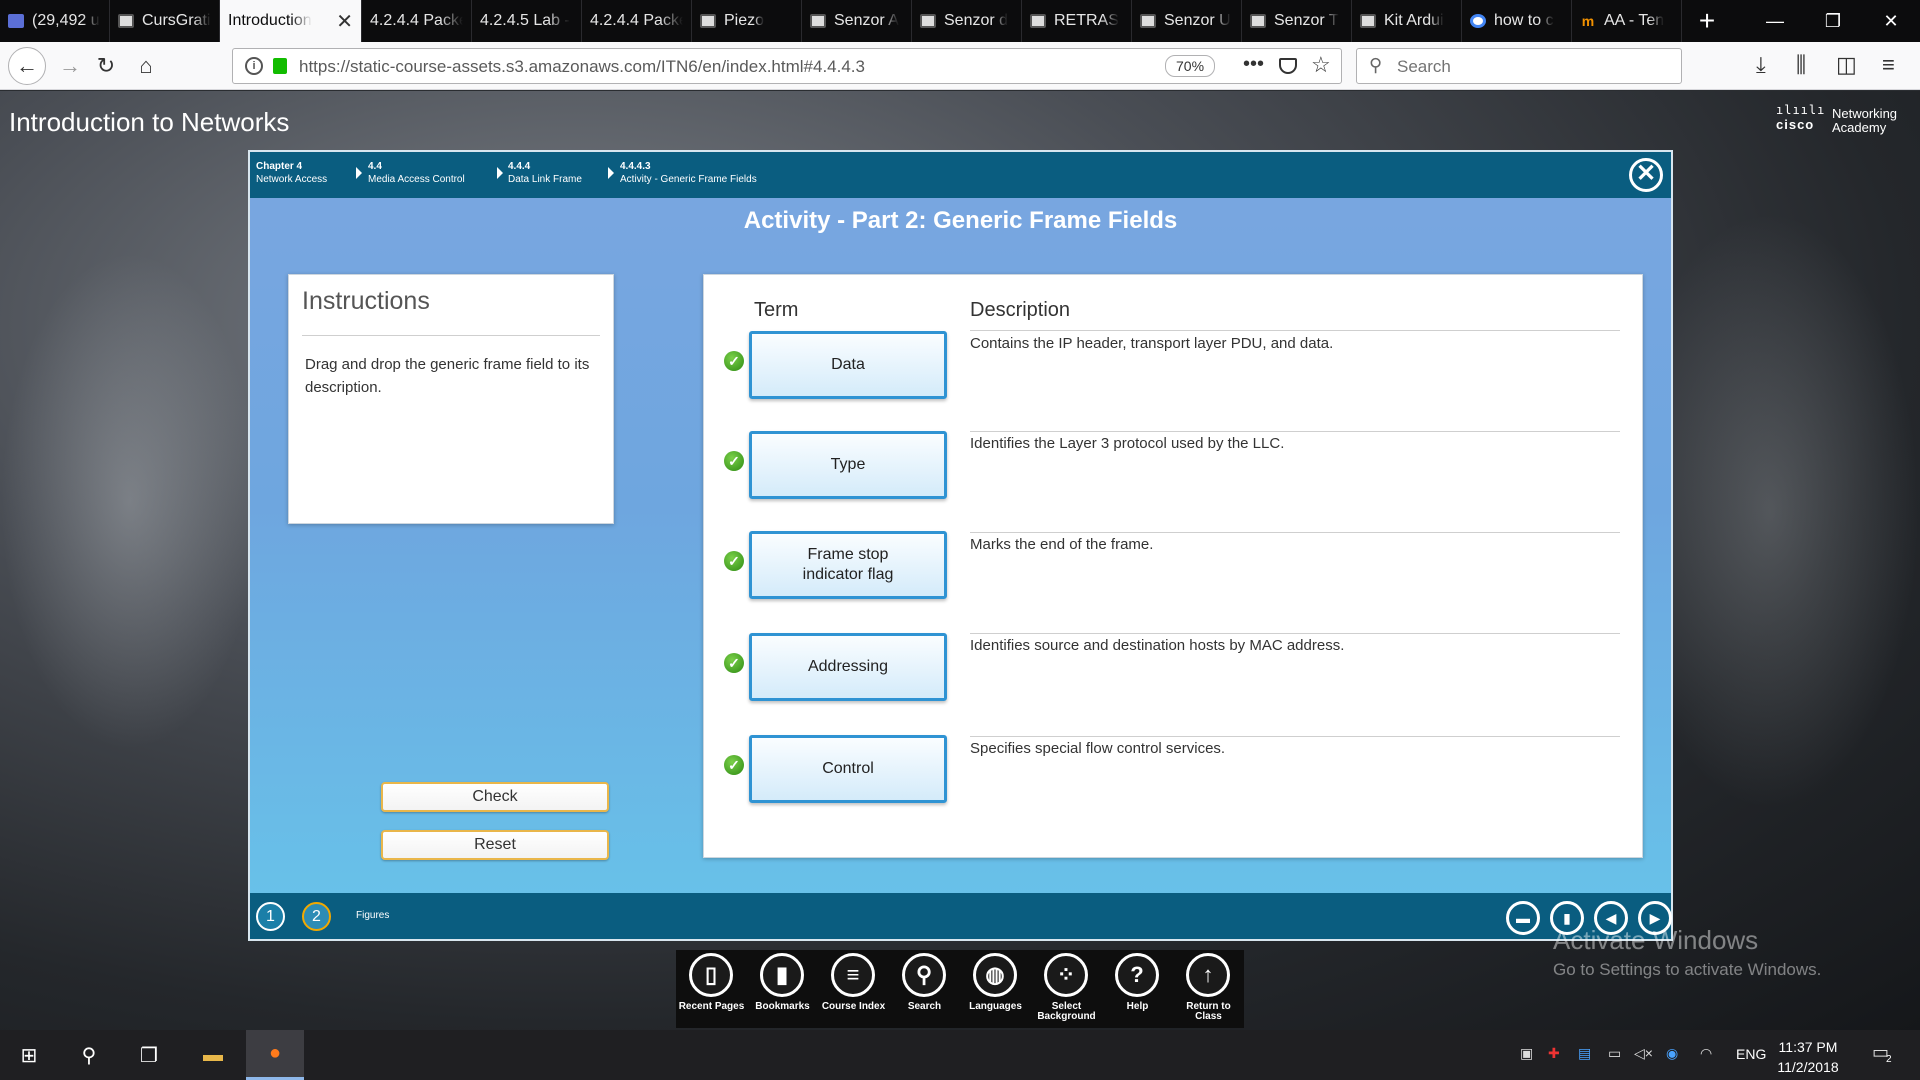 The height and width of the screenshot is (1080, 1920). I want to click on page-actions-icon: •••, so click(1253, 64).